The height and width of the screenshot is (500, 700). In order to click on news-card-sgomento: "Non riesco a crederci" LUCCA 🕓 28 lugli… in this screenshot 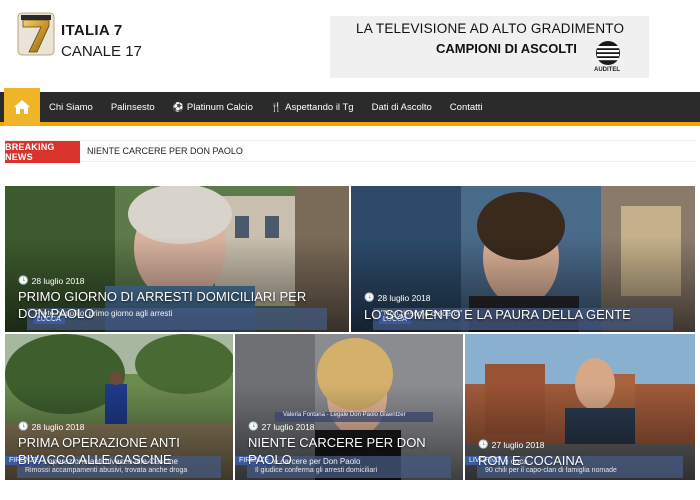, I will do `click(523, 259)`.